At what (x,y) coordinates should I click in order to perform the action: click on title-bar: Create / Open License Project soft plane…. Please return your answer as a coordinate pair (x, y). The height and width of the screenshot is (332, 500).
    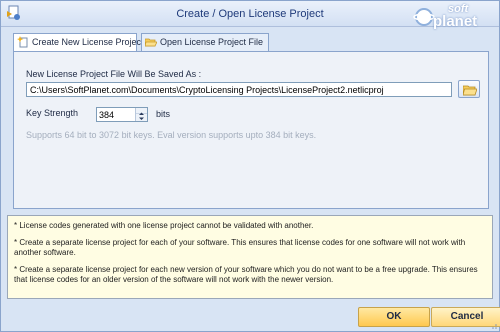
    Looking at the image, I should click on (250, 15).